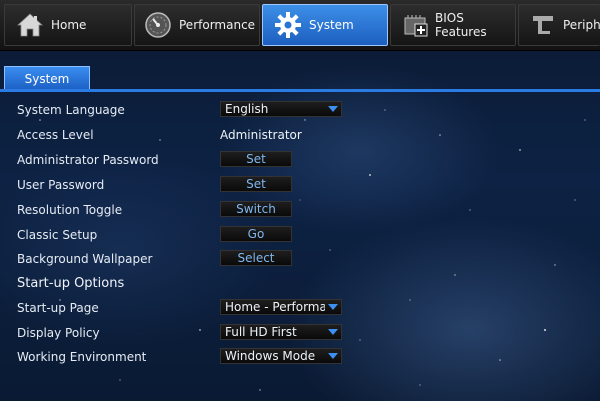 Image resolution: width=600 pixels, height=401 pixels. What do you see at coordinates (58, 308) in the screenshot?
I see `startup-page-label: Start-up Page` at bounding box center [58, 308].